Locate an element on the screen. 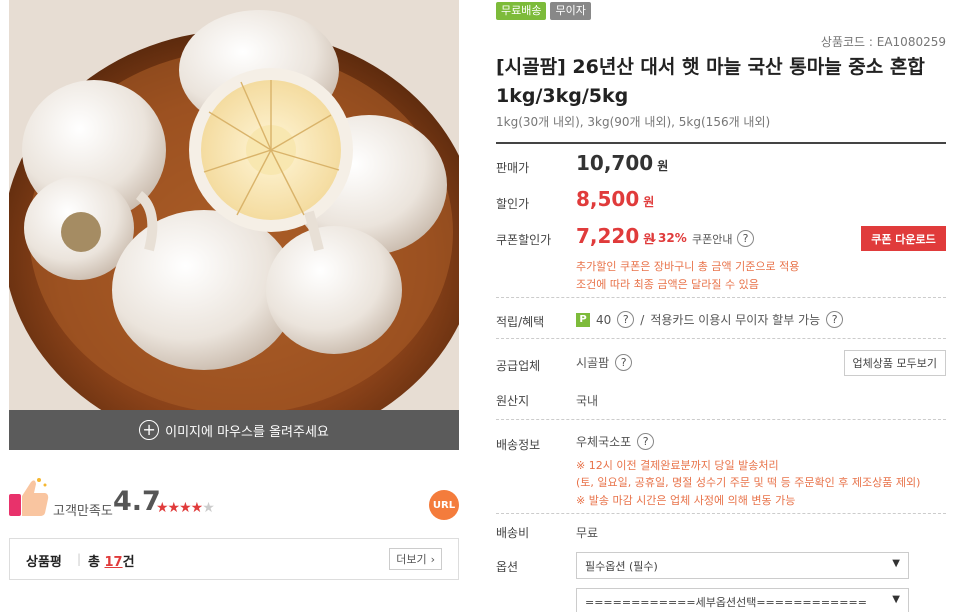  shipping-label: 배송정보 is located at coordinates (518, 445).